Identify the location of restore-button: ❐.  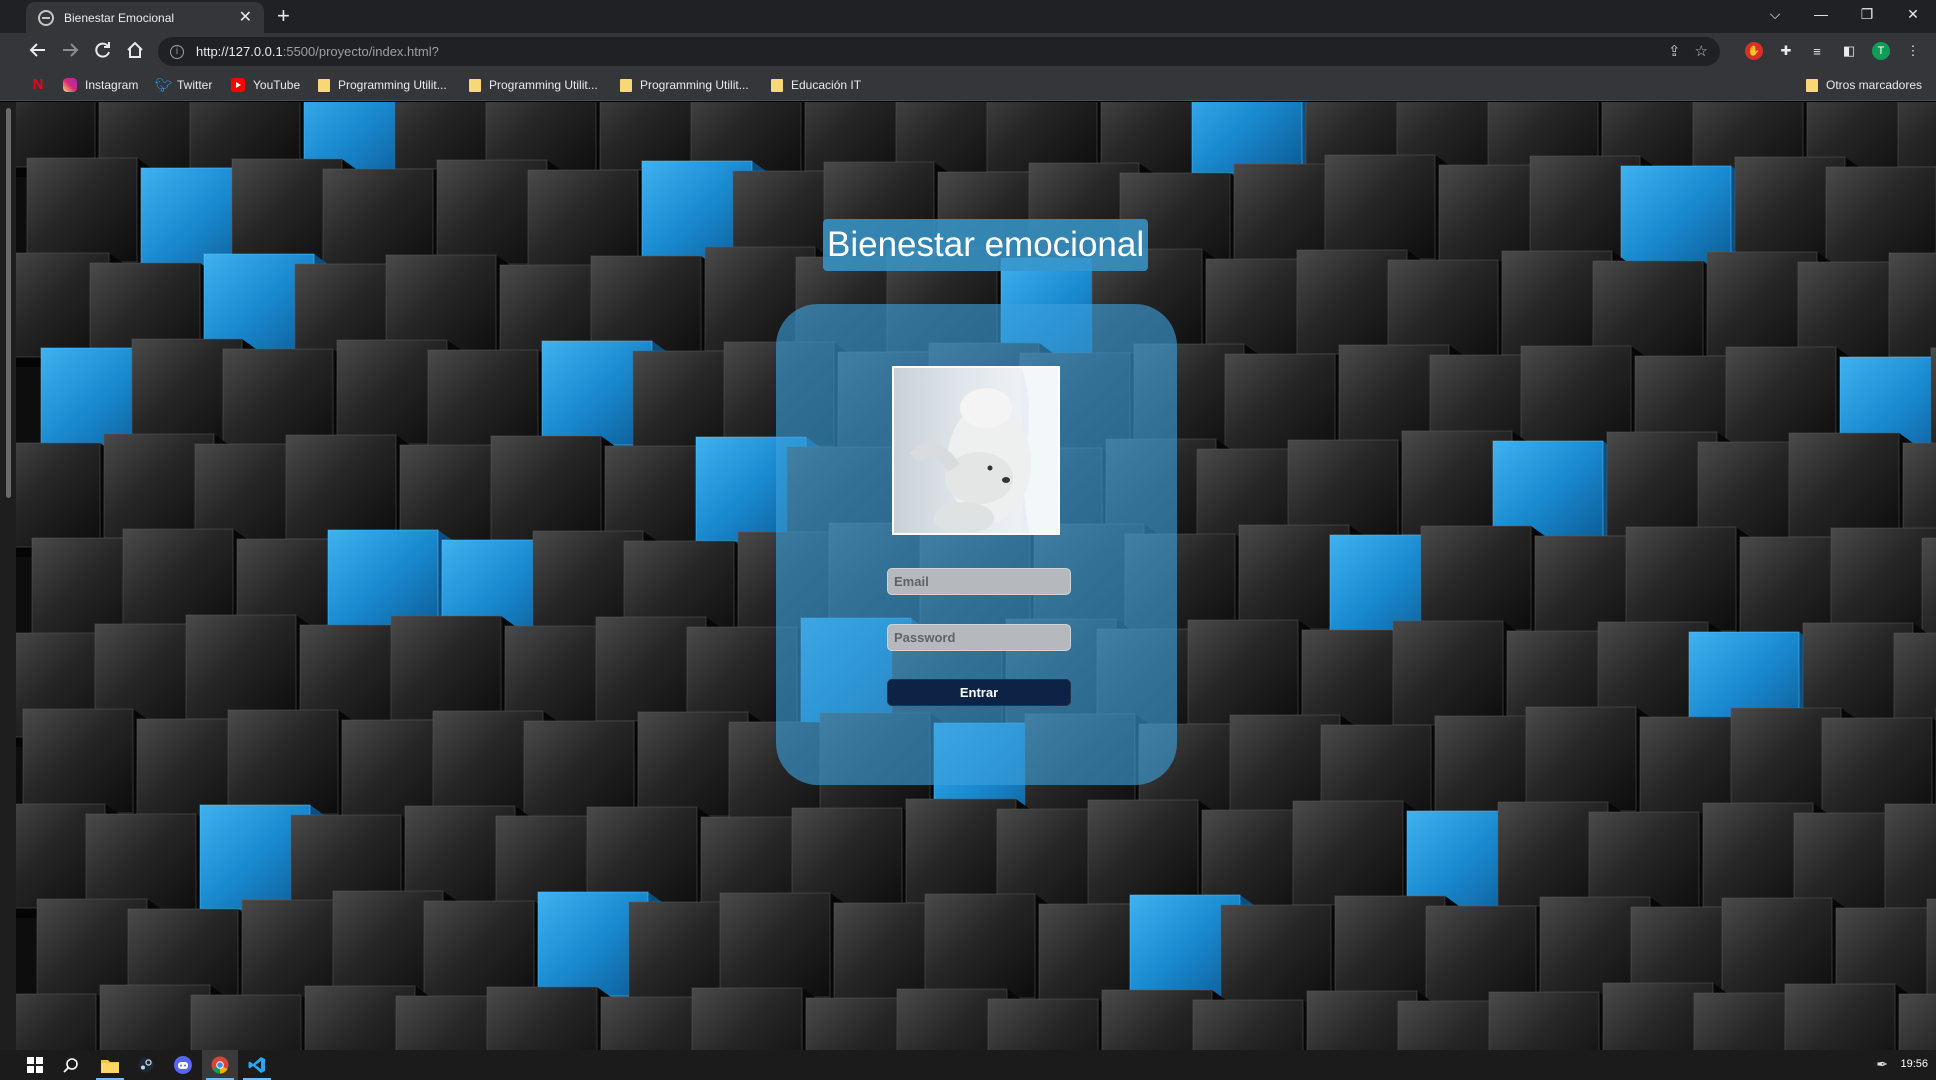
(1867, 14).